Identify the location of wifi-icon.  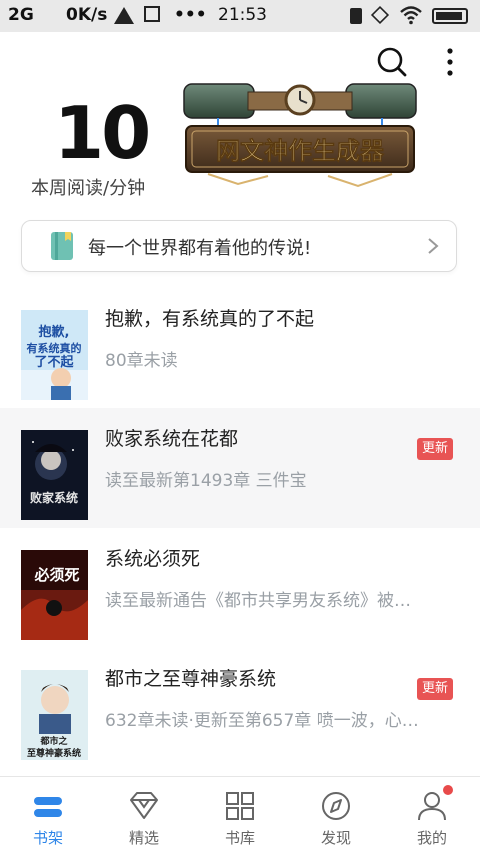
(411, 15).